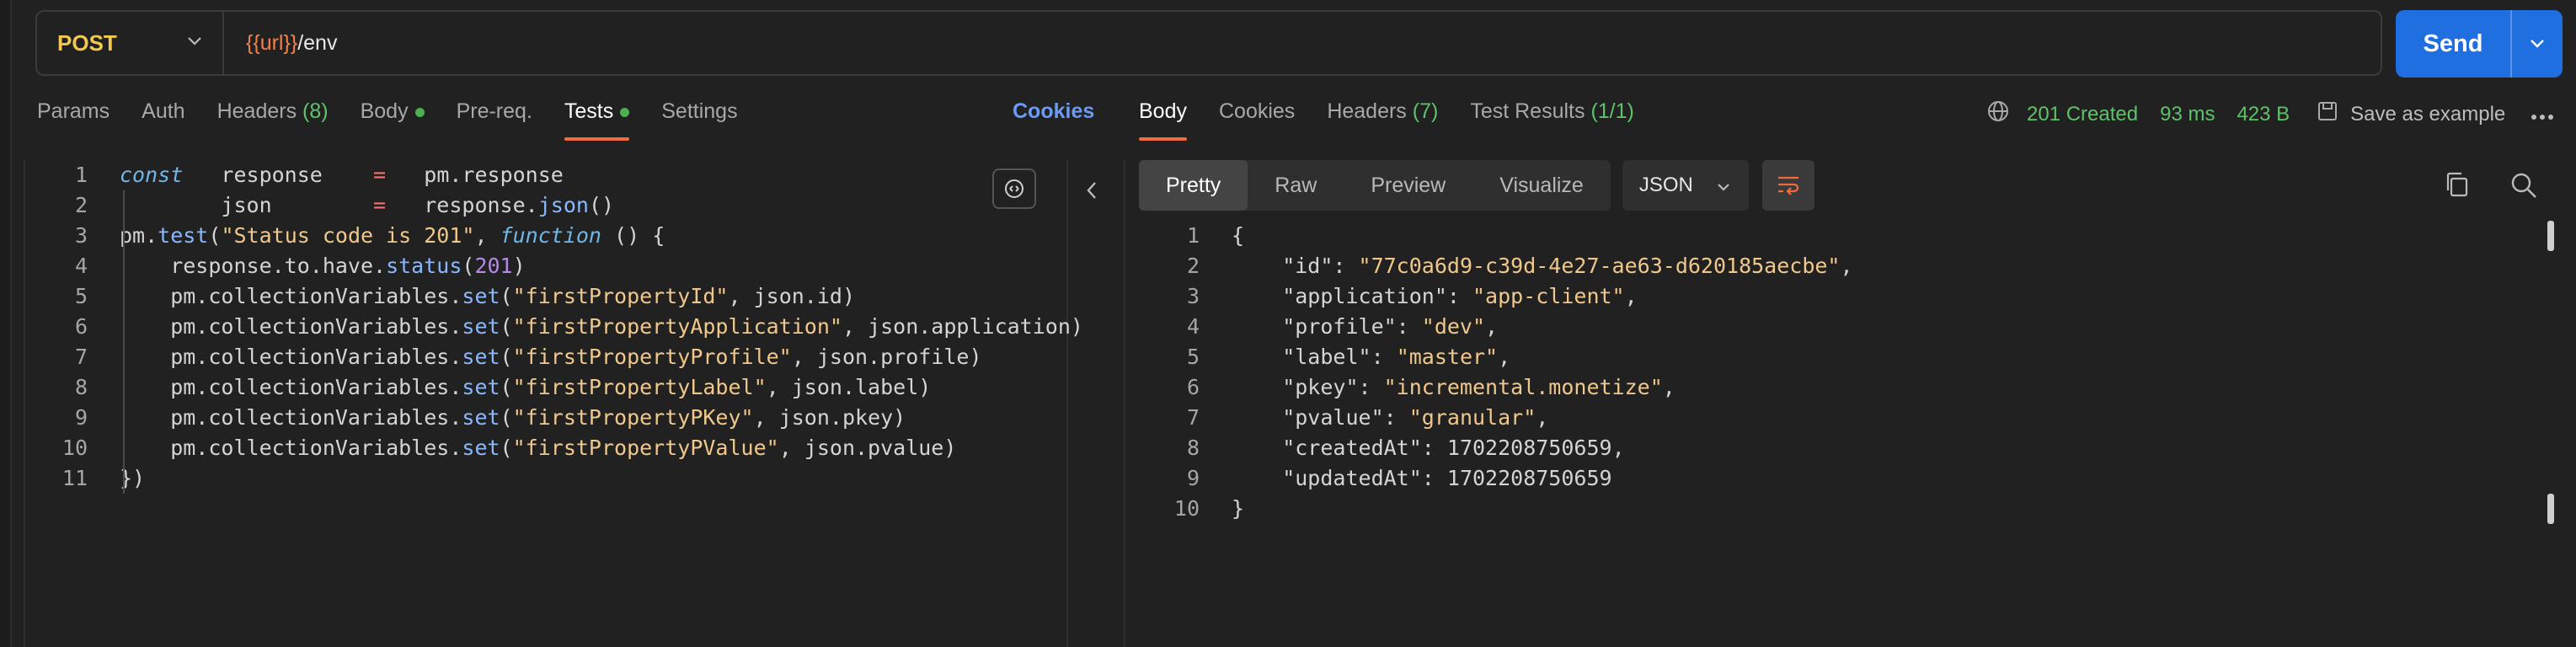 Image resolution: width=2576 pixels, height=647 pixels. Describe the element at coordinates (1665, 185) in the screenshot. I see `format-label: JSON` at that location.